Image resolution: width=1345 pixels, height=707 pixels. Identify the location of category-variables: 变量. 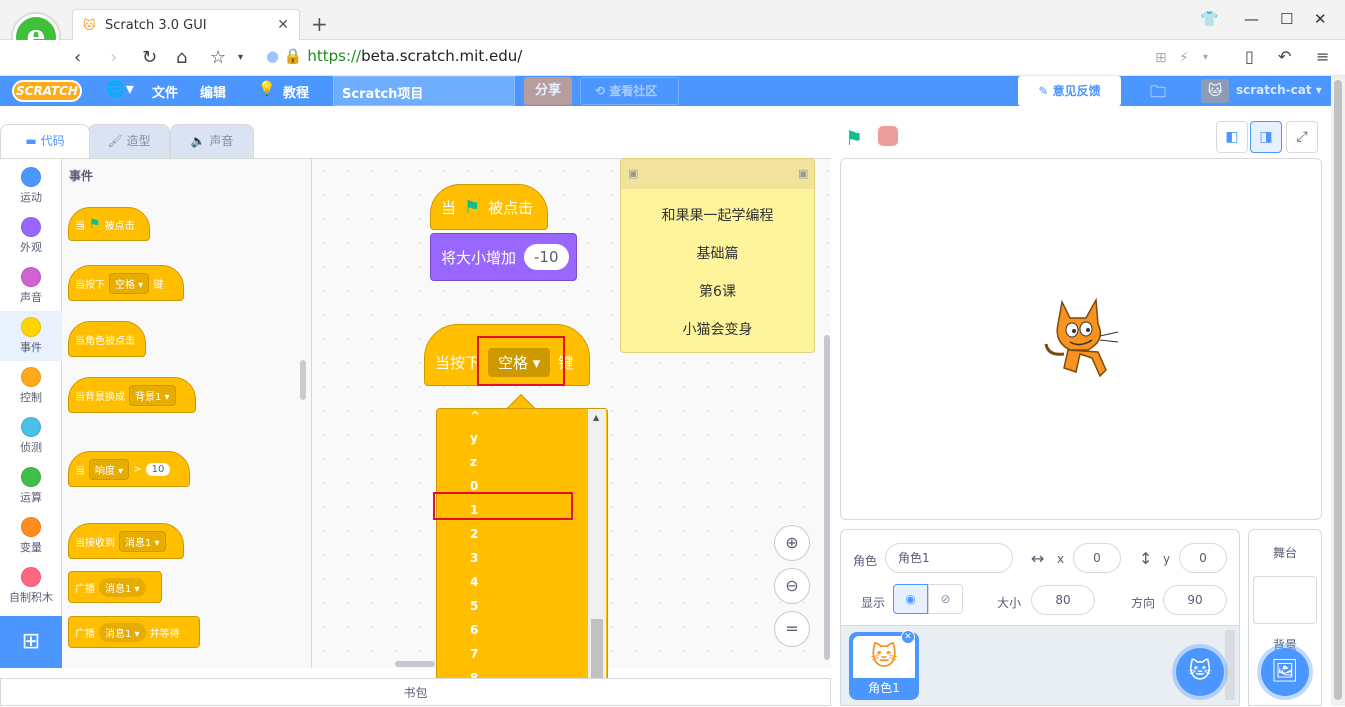
(31, 536).